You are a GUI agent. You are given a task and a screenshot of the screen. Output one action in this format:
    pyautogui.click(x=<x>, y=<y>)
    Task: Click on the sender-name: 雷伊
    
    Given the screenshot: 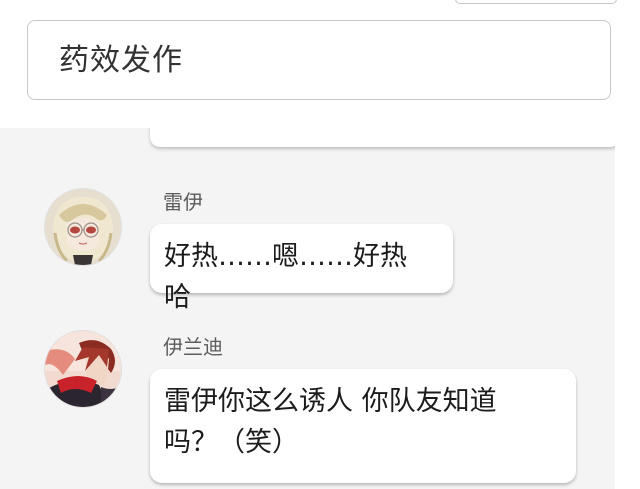 What is the action you would take?
    pyautogui.click(x=183, y=202)
    